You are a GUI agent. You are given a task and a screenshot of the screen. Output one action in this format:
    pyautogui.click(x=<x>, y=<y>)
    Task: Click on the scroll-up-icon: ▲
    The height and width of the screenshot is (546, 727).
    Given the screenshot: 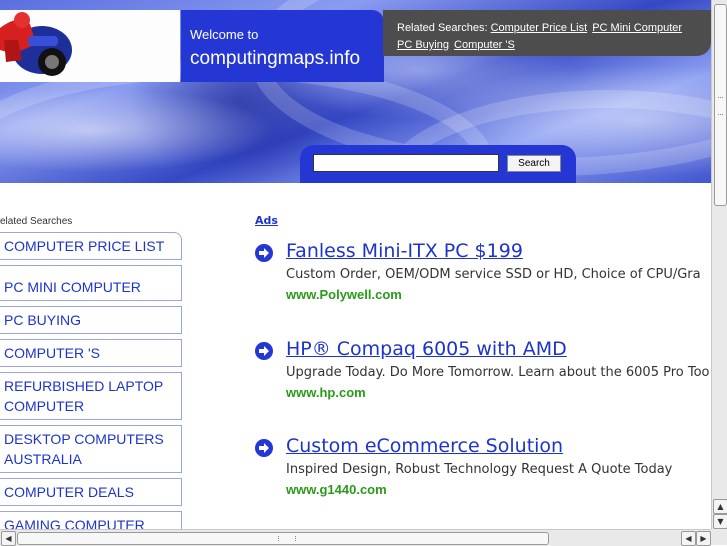 What is the action you would take?
    pyautogui.click(x=720, y=506)
    